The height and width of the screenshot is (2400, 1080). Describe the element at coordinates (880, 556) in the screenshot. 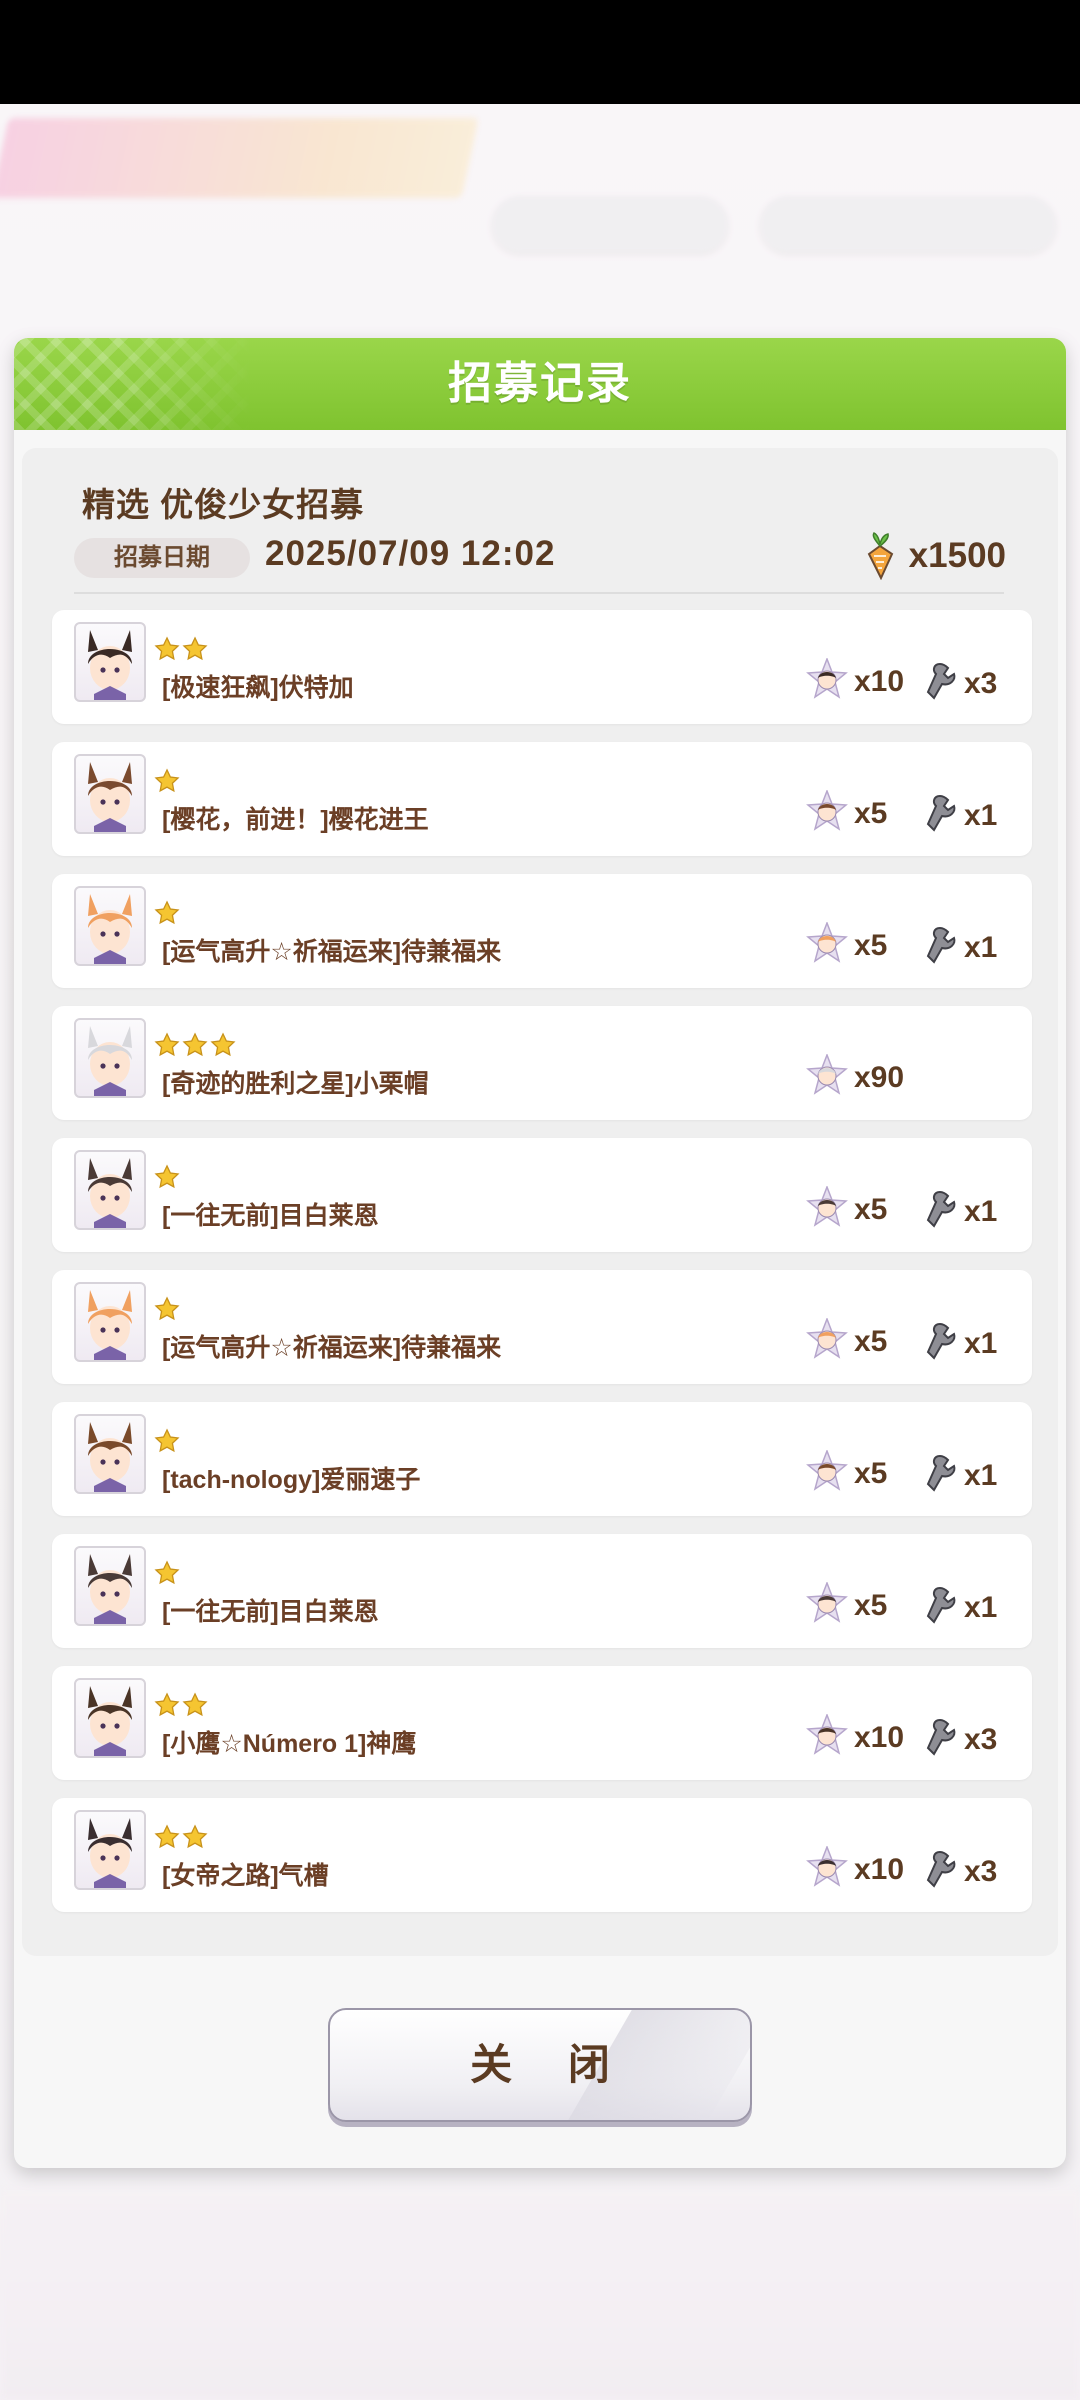

I see `carrot-ticket-icon` at that location.